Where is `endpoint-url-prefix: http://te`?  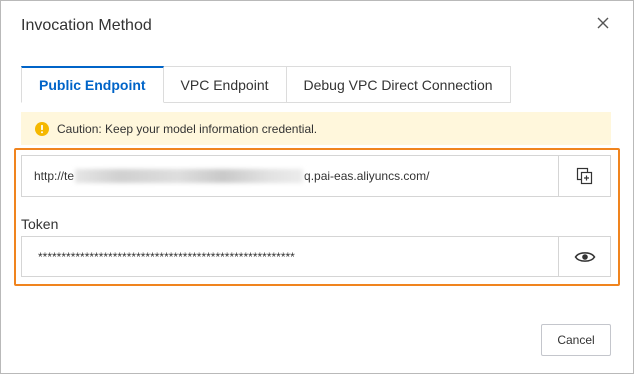
endpoint-url-prefix: http://te is located at coordinates (54, 176).